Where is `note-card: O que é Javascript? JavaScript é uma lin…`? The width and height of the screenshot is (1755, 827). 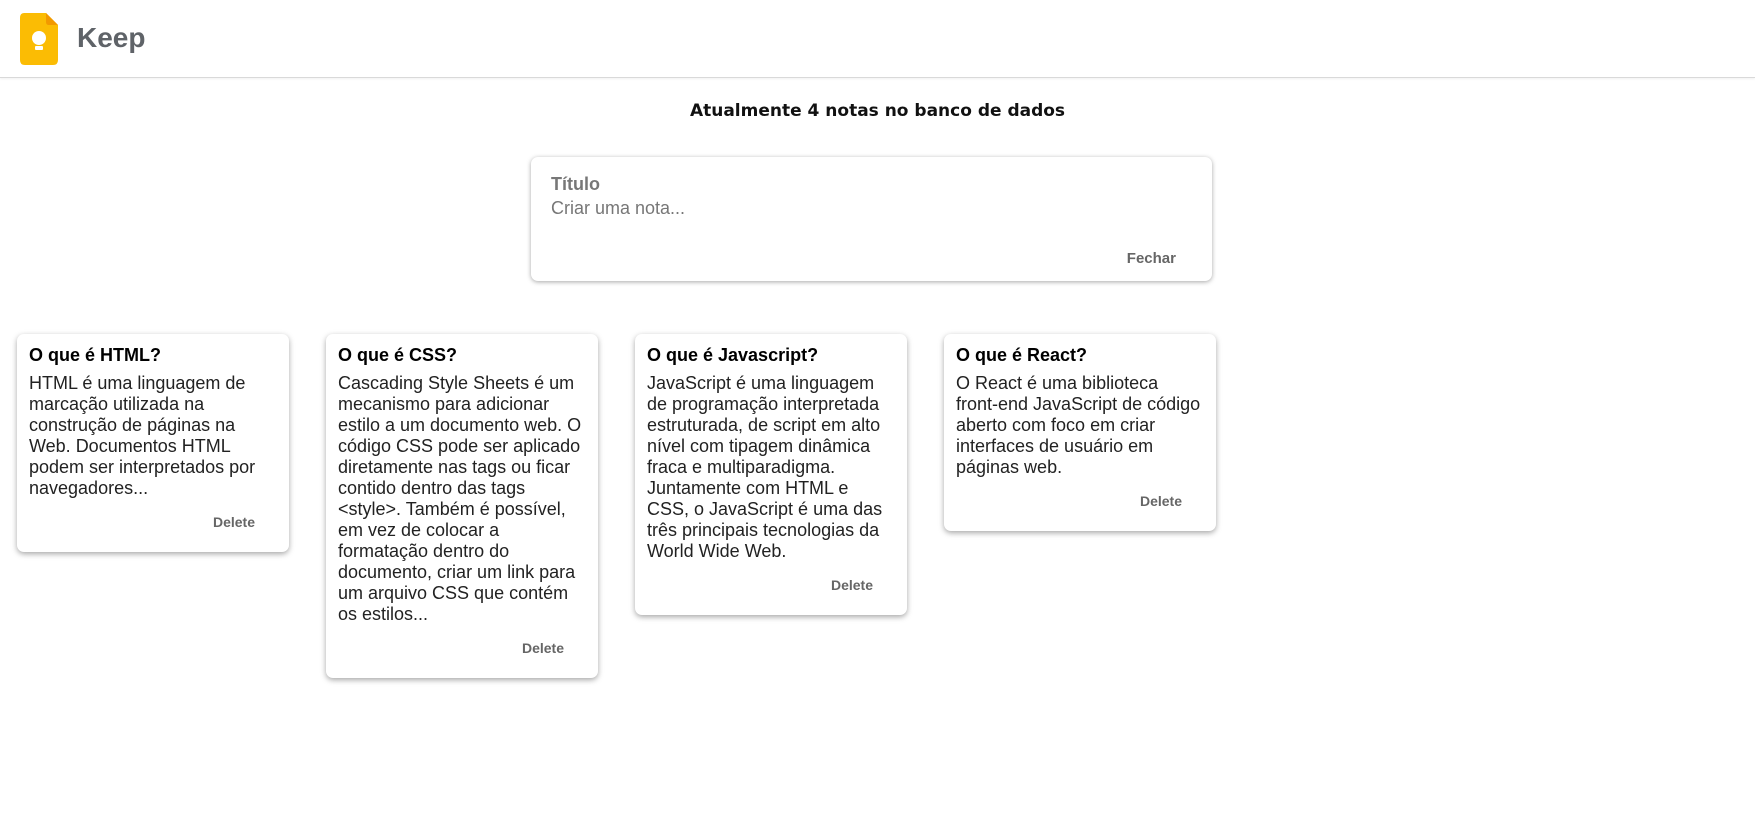 note-card: O que é Javascript? JavaScript é uma lin… is located at coordinates (771, 474).